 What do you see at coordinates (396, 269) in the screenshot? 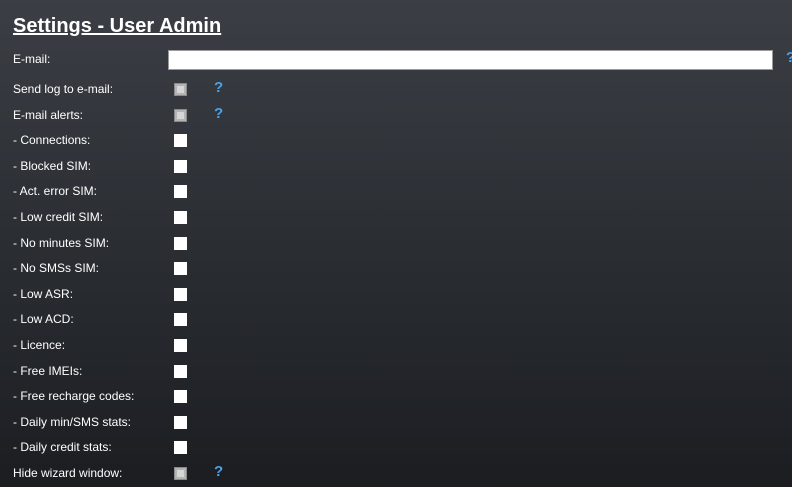
I see `settings-row: - No SMSs SIM:` at bounding box center [396, 269].